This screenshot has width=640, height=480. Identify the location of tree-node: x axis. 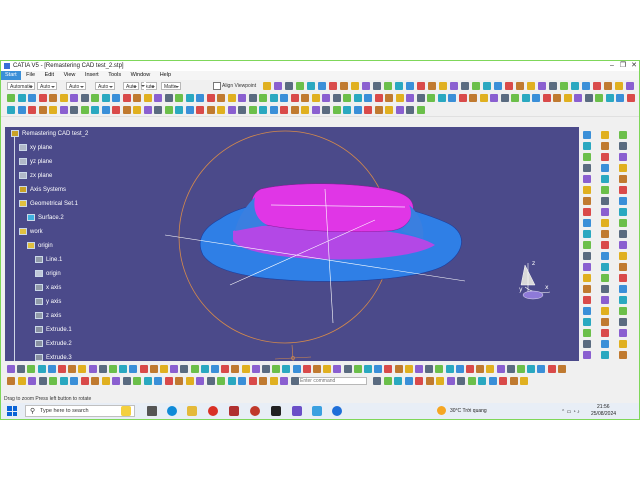
(48, 288).